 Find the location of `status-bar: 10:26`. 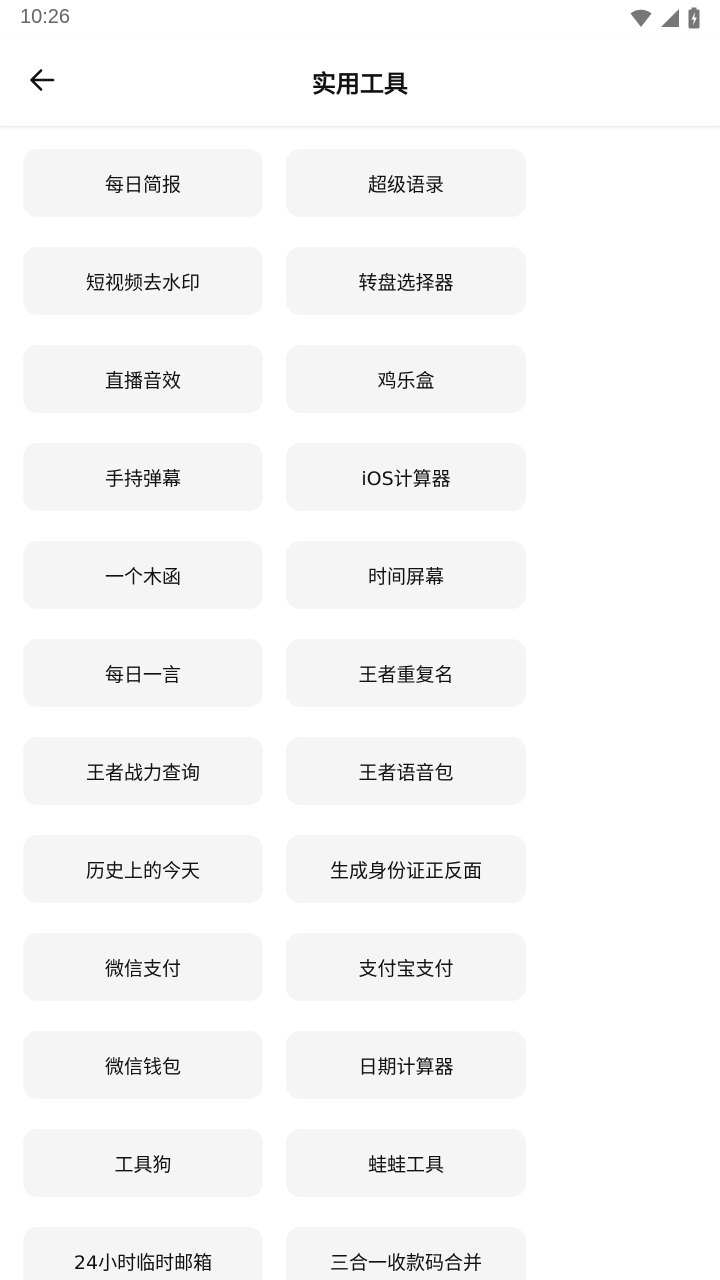

status-bar: 10:26 is located at coordinates (360, 18).